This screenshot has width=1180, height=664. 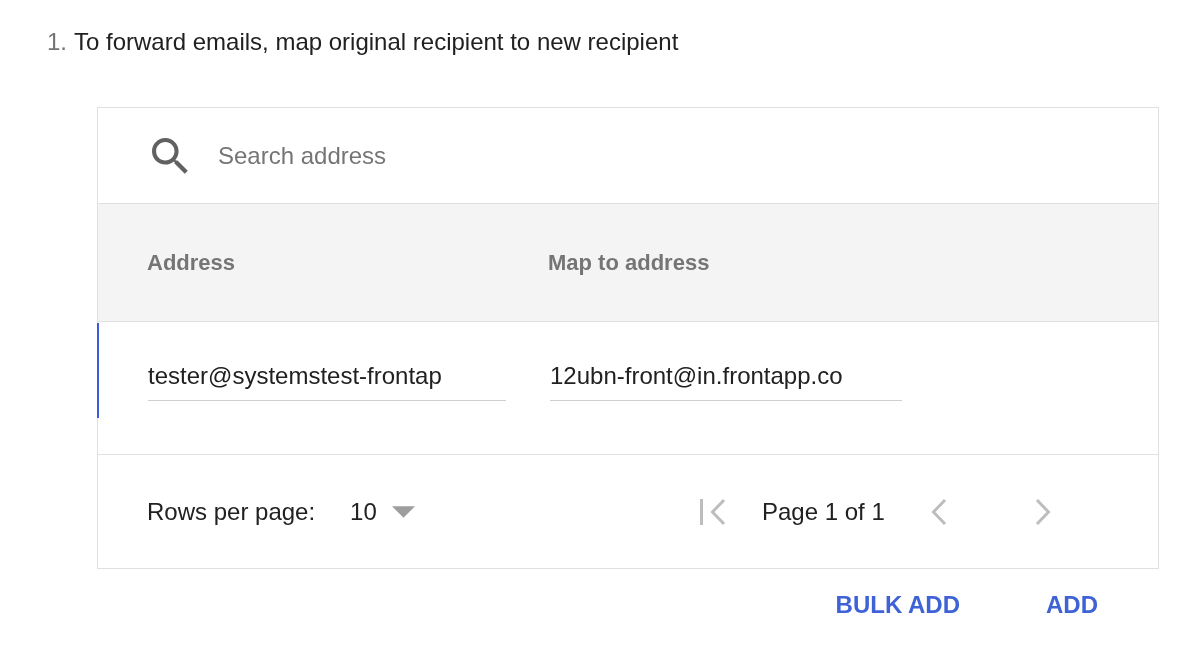 I want to click on page-indicator: Page 1 of 1, so click(x=823, y=511).